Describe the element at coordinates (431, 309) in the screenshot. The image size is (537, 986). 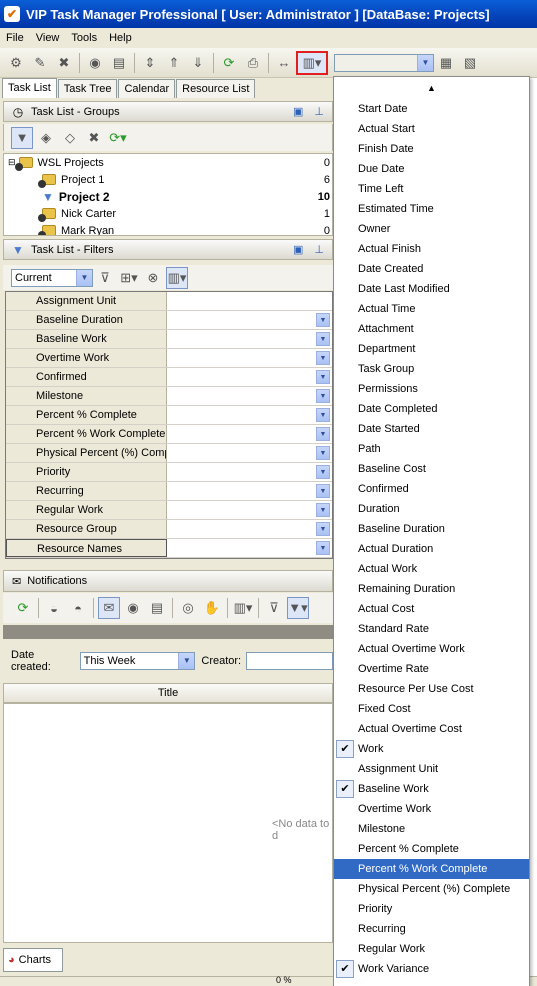
I see `menu-item: Actual Time` at that location.